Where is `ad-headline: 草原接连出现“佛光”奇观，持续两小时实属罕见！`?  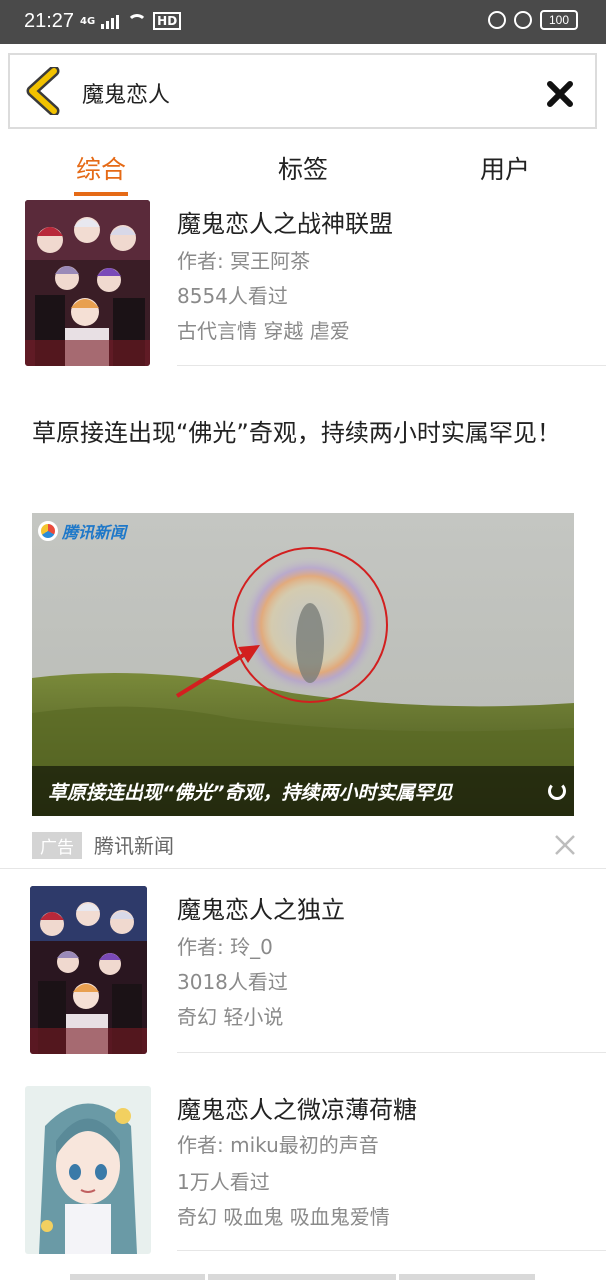
ad-headline: 草原接连出现“佛光”奇观，持续两小时实属罕见！ is located at coordinates (307, 433).